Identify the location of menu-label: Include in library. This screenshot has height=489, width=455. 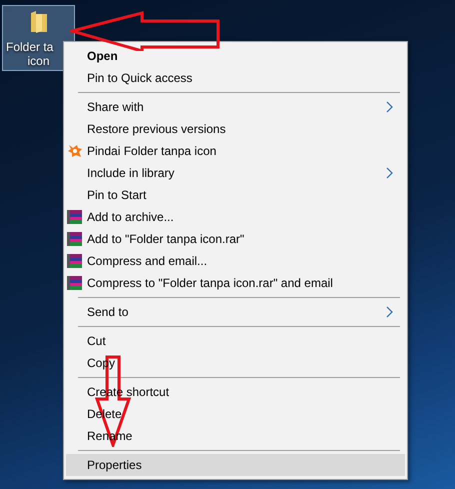
(131, 173).